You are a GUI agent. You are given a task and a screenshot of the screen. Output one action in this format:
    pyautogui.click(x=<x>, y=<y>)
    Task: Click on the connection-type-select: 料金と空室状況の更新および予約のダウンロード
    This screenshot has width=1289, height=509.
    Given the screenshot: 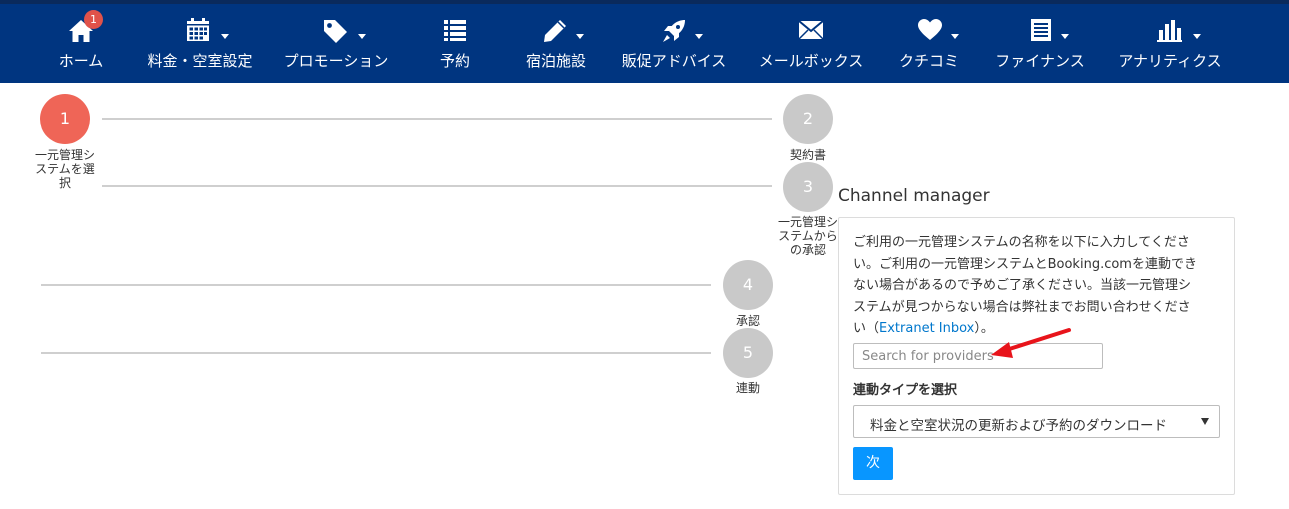 What is the action you would take?
    pyautogui.click(x=1036, y=421)
    